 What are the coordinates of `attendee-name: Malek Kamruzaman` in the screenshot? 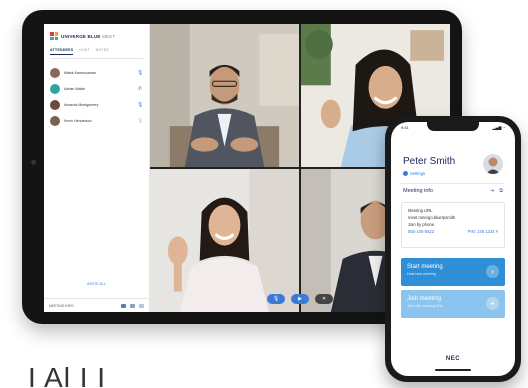 It's located at (80, 73).